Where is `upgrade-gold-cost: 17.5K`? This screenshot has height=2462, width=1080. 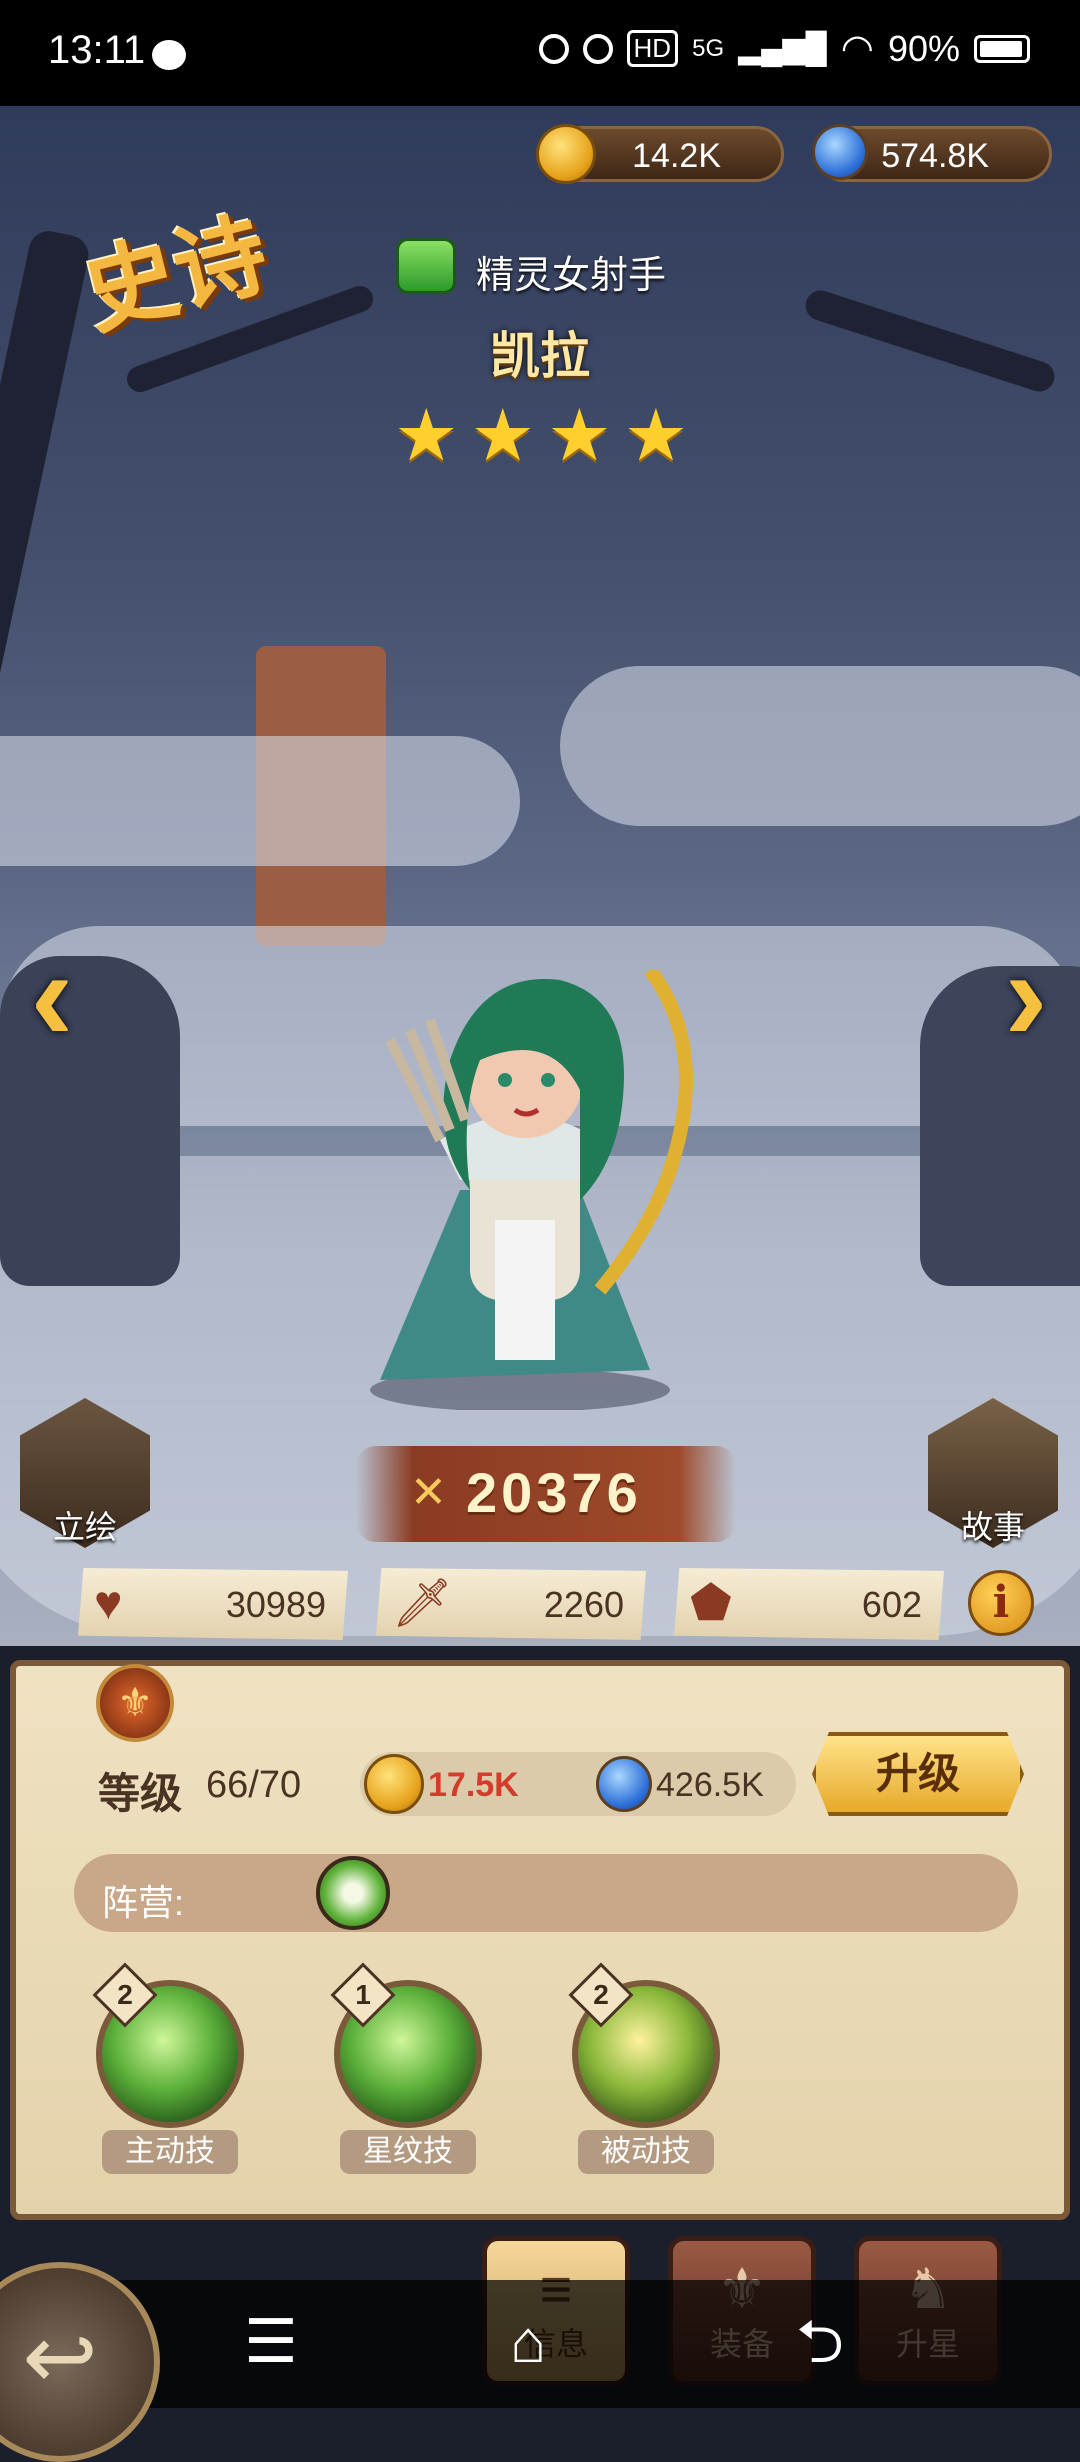
upgrade-gold-cost: 17.5K is located at coordinates (473, 1785).